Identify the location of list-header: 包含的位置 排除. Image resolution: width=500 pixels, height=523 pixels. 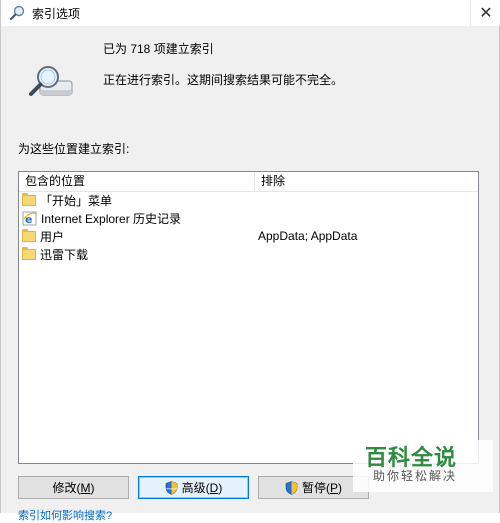
(248, 182).